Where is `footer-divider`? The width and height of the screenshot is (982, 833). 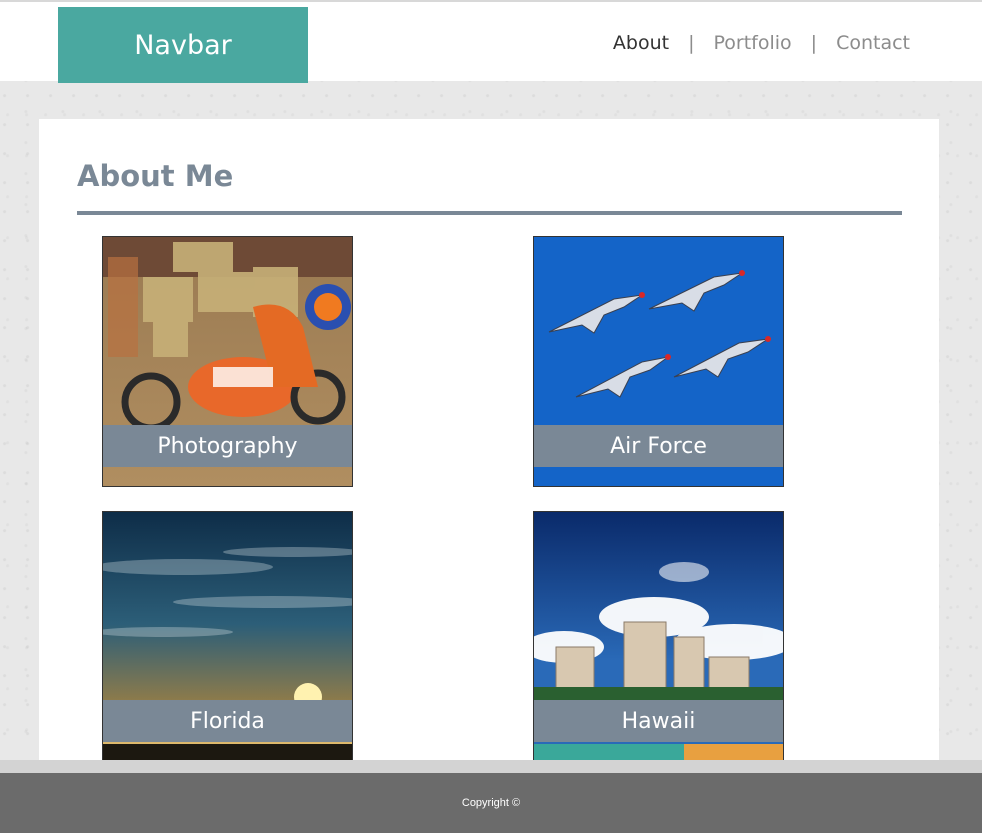
footer-divider is located at coordinates (491, 766).